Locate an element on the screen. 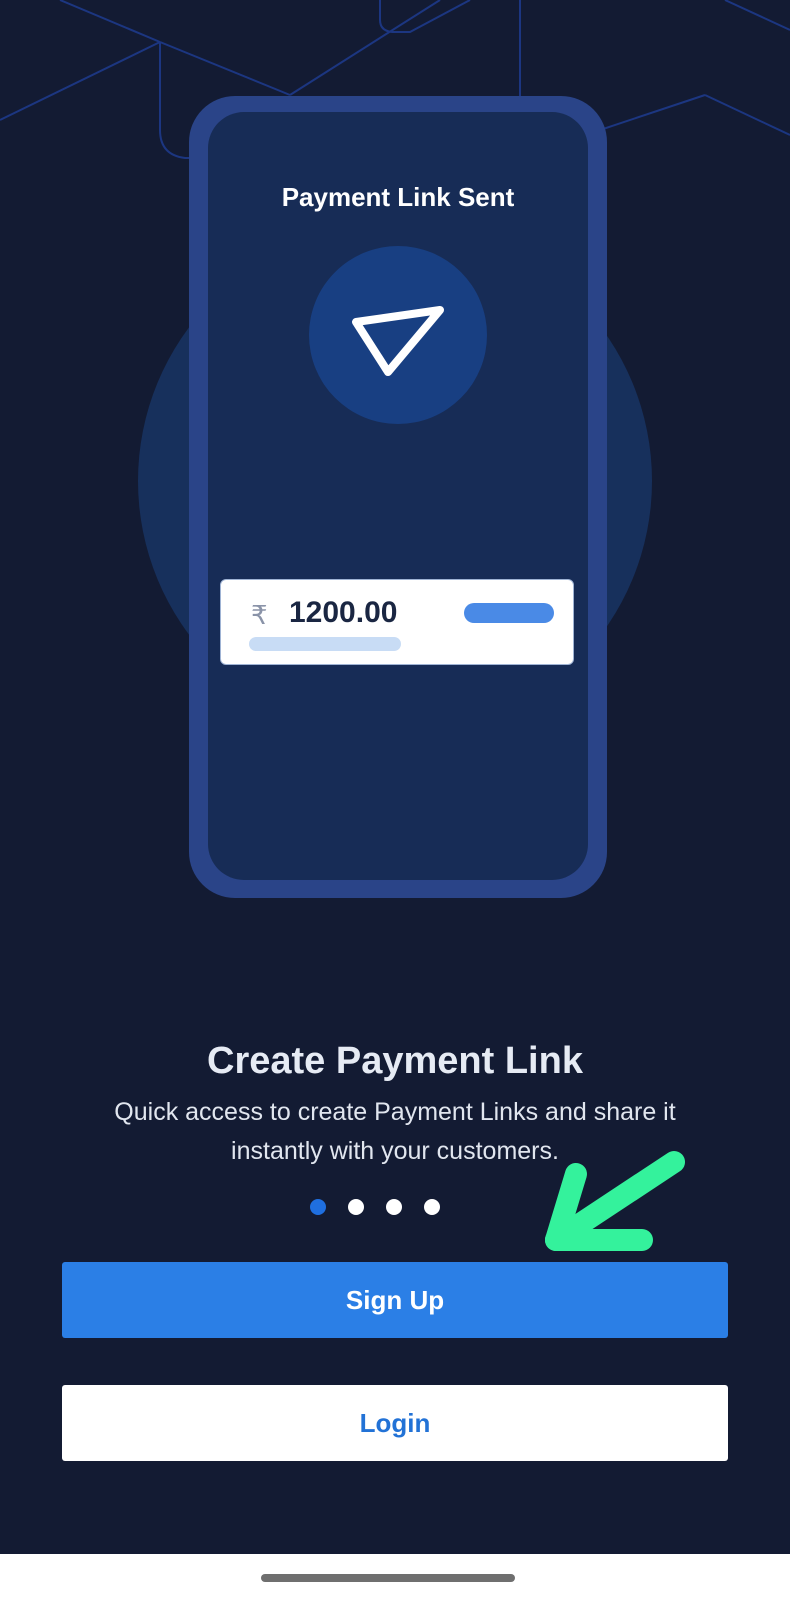  page-indicator is located at coordinates (375, 1207).